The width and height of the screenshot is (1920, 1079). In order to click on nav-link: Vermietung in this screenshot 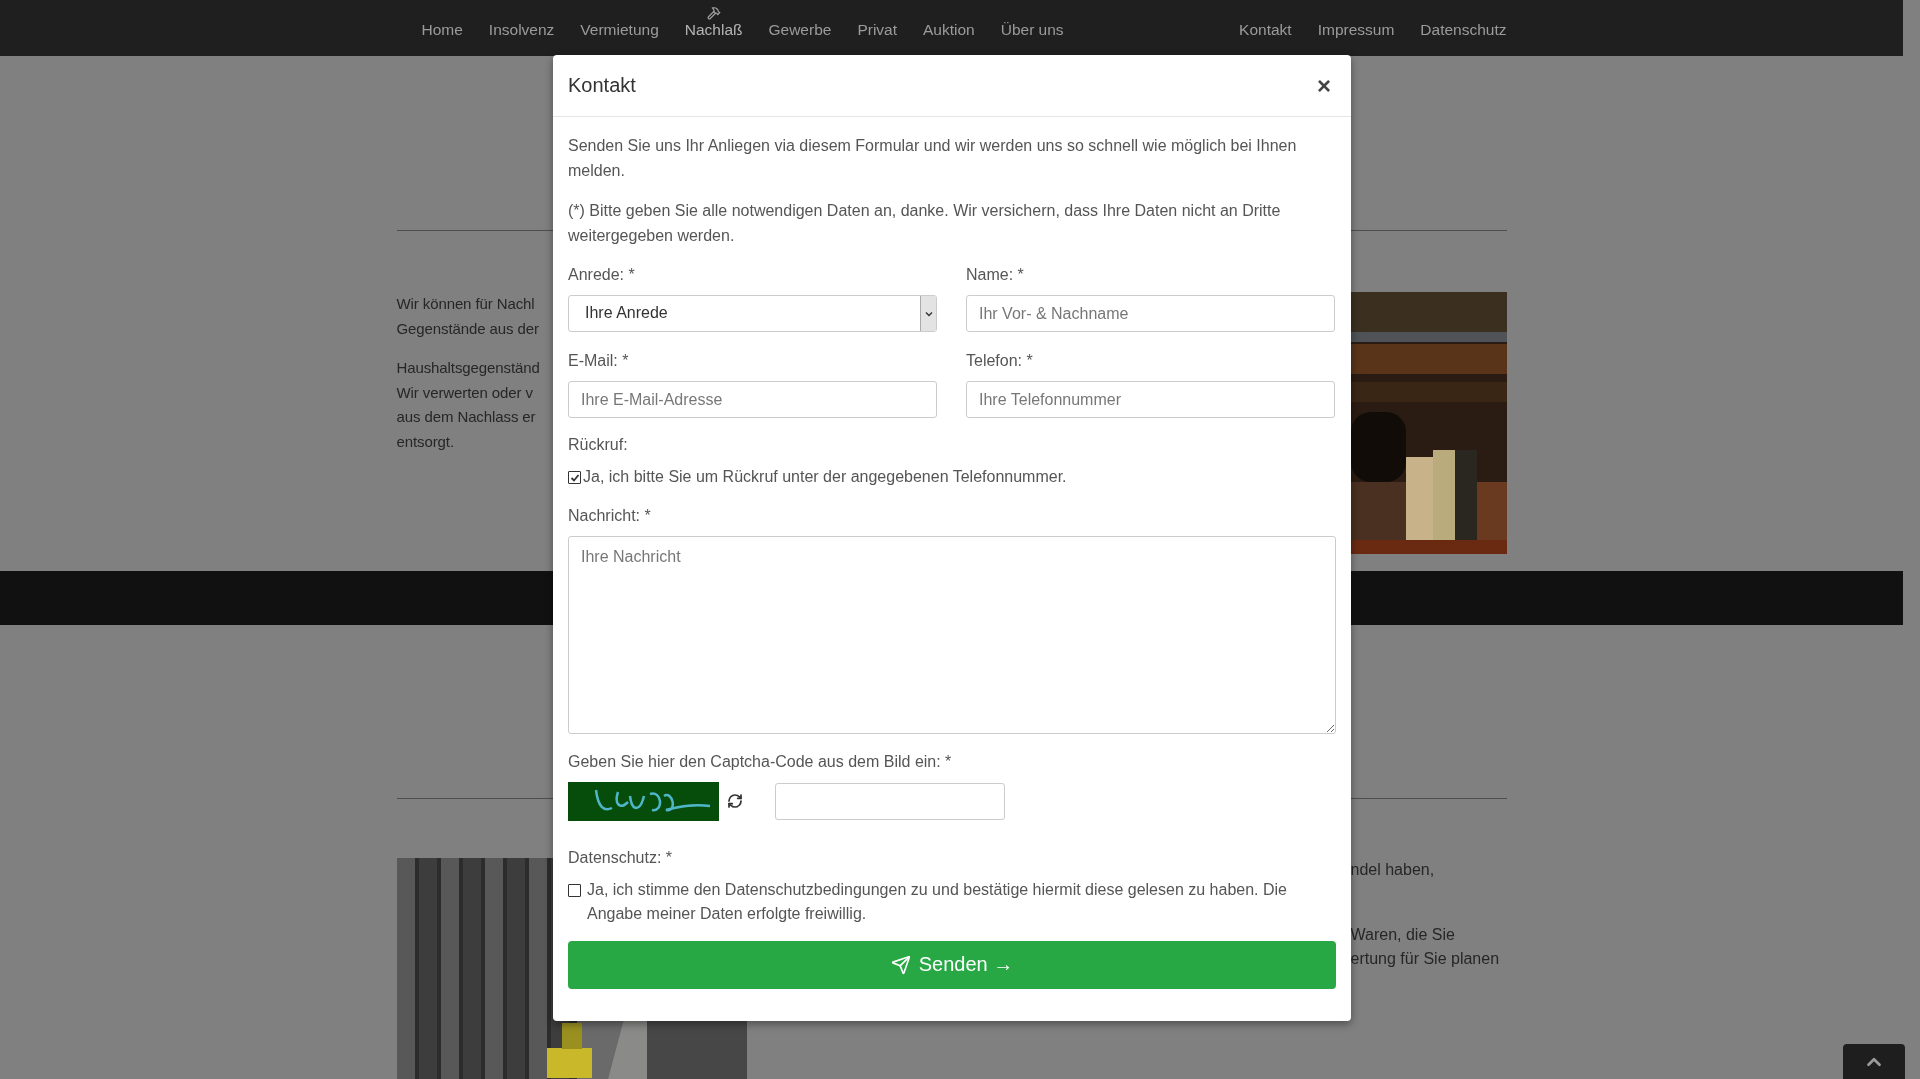, I will do `click(619, 28)`.